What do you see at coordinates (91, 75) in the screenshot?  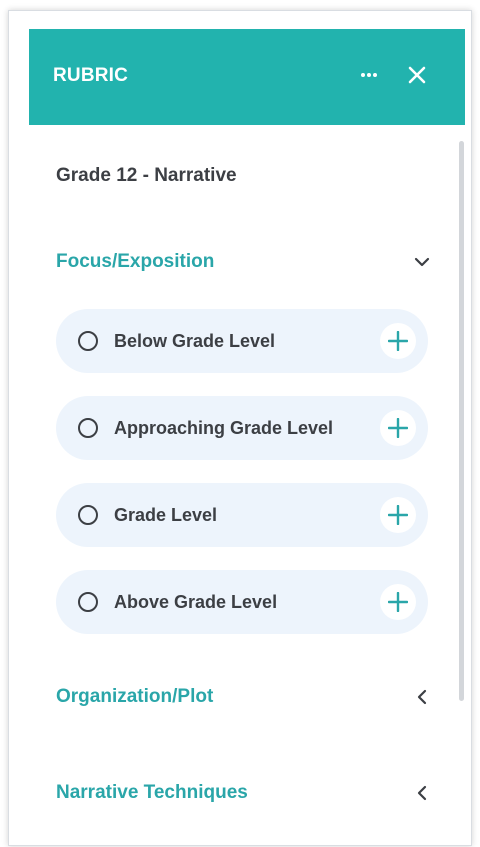 I see `panel-title: RUBRIC` at bounding box center [91, 75].